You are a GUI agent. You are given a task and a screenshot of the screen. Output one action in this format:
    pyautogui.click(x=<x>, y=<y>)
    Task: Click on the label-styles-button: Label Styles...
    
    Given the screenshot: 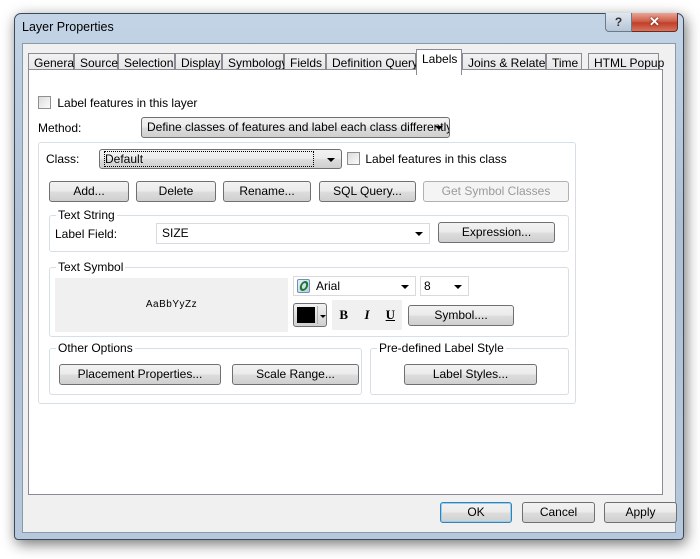 What is the action you would take?
    pyautogui.click(x=470, y=374)
    